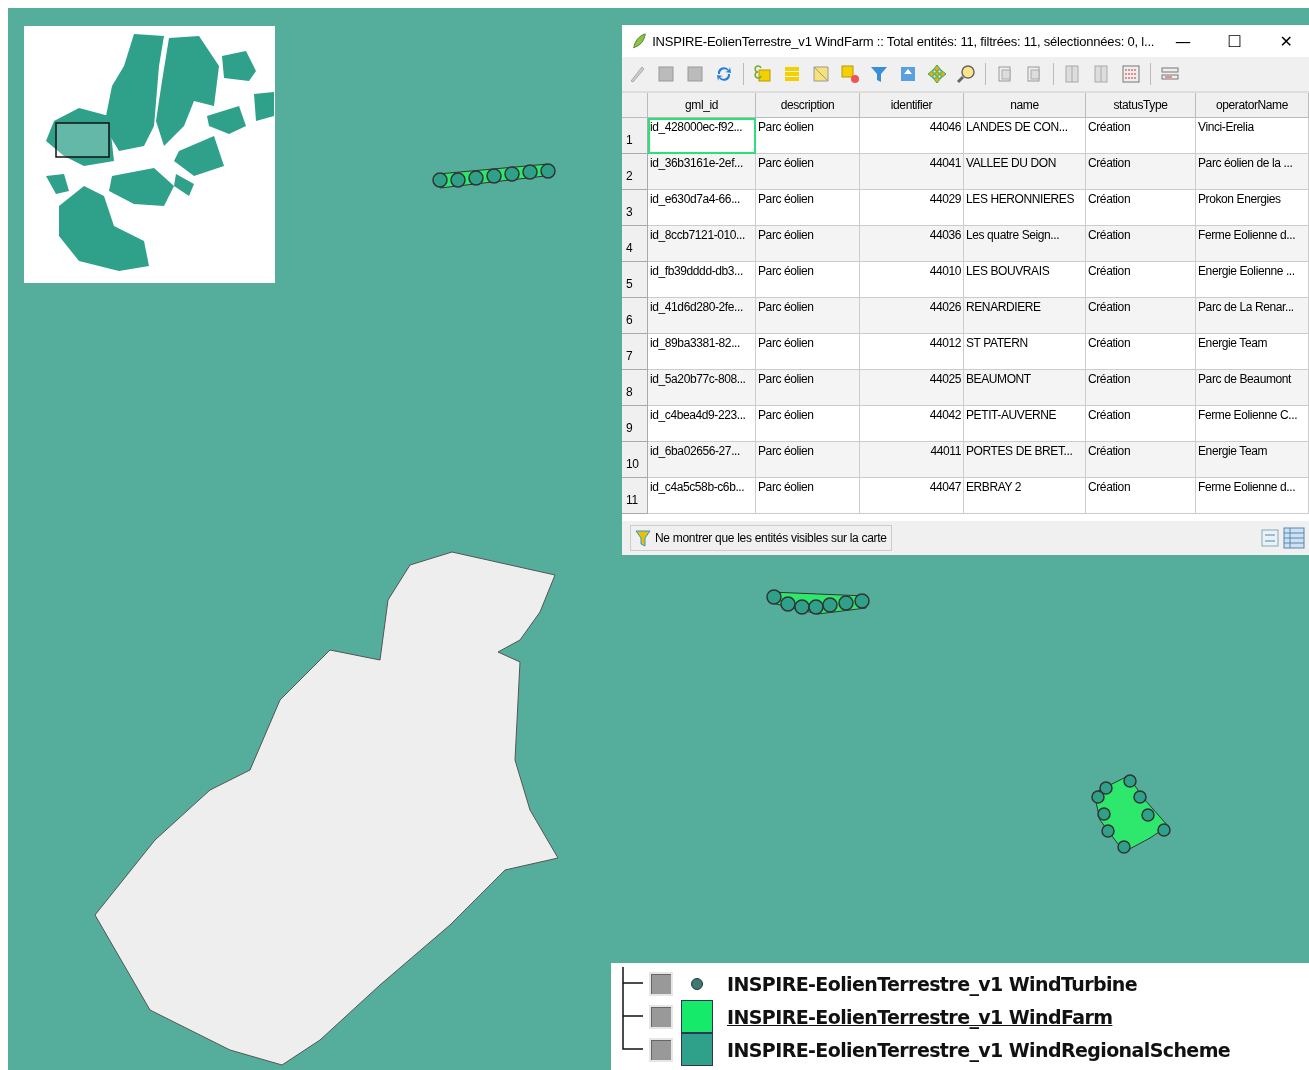 This screenshot has height=1070, width=1309. I want to click on tree-branch-line, so click(631, 983).